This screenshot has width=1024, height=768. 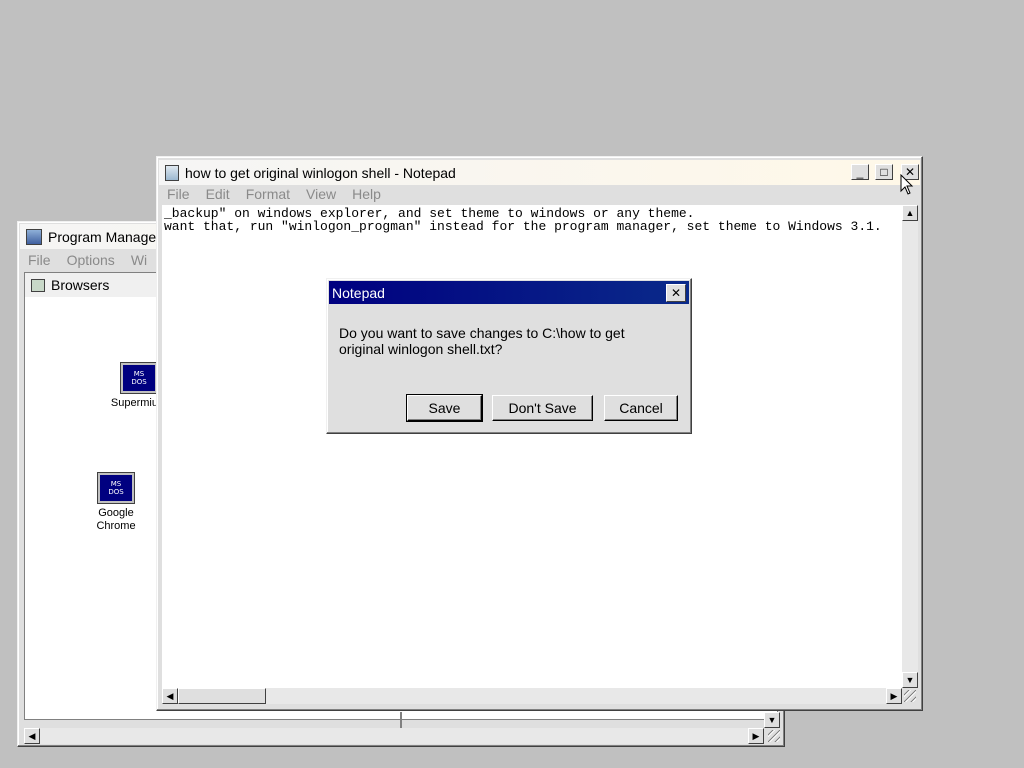 I want to click on menu-format: Format, so click(x=268, y=194).